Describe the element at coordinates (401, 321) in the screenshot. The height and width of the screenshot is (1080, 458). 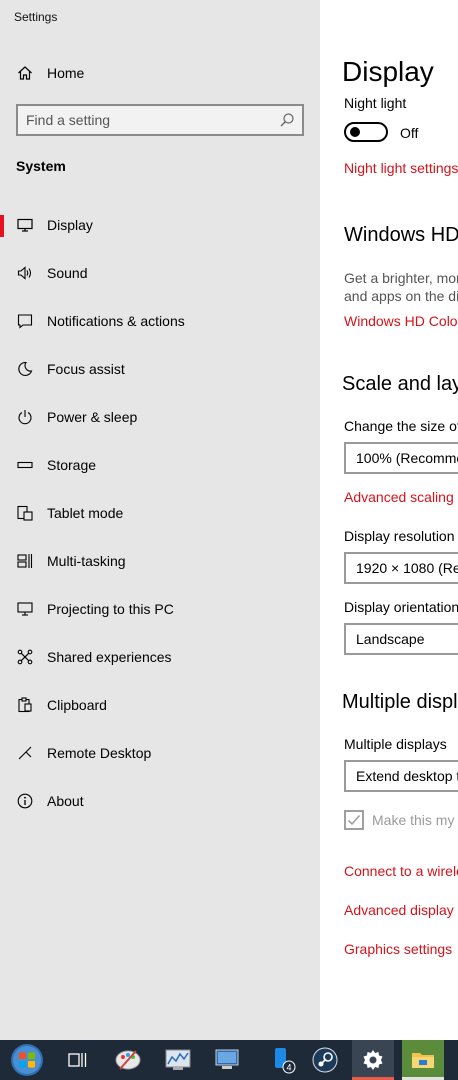
I see `hdr-settings-link: Windows HD Color settings` at that location.